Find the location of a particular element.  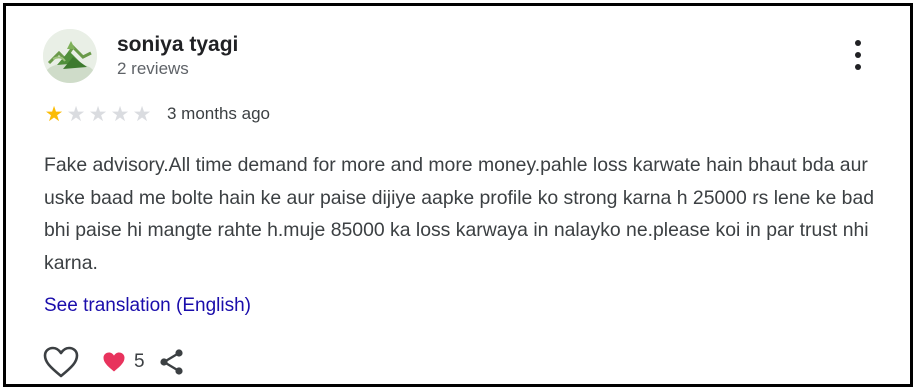

like-button is located at coordinates (62, 362).